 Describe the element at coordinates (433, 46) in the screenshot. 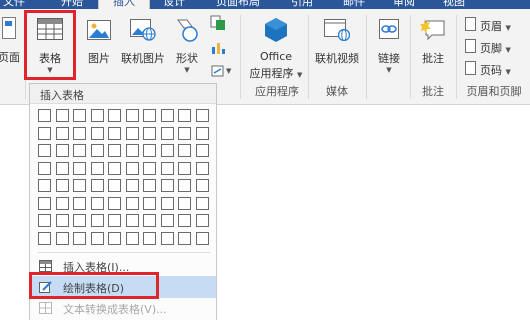

I see `comment-button: 批注` at that location.